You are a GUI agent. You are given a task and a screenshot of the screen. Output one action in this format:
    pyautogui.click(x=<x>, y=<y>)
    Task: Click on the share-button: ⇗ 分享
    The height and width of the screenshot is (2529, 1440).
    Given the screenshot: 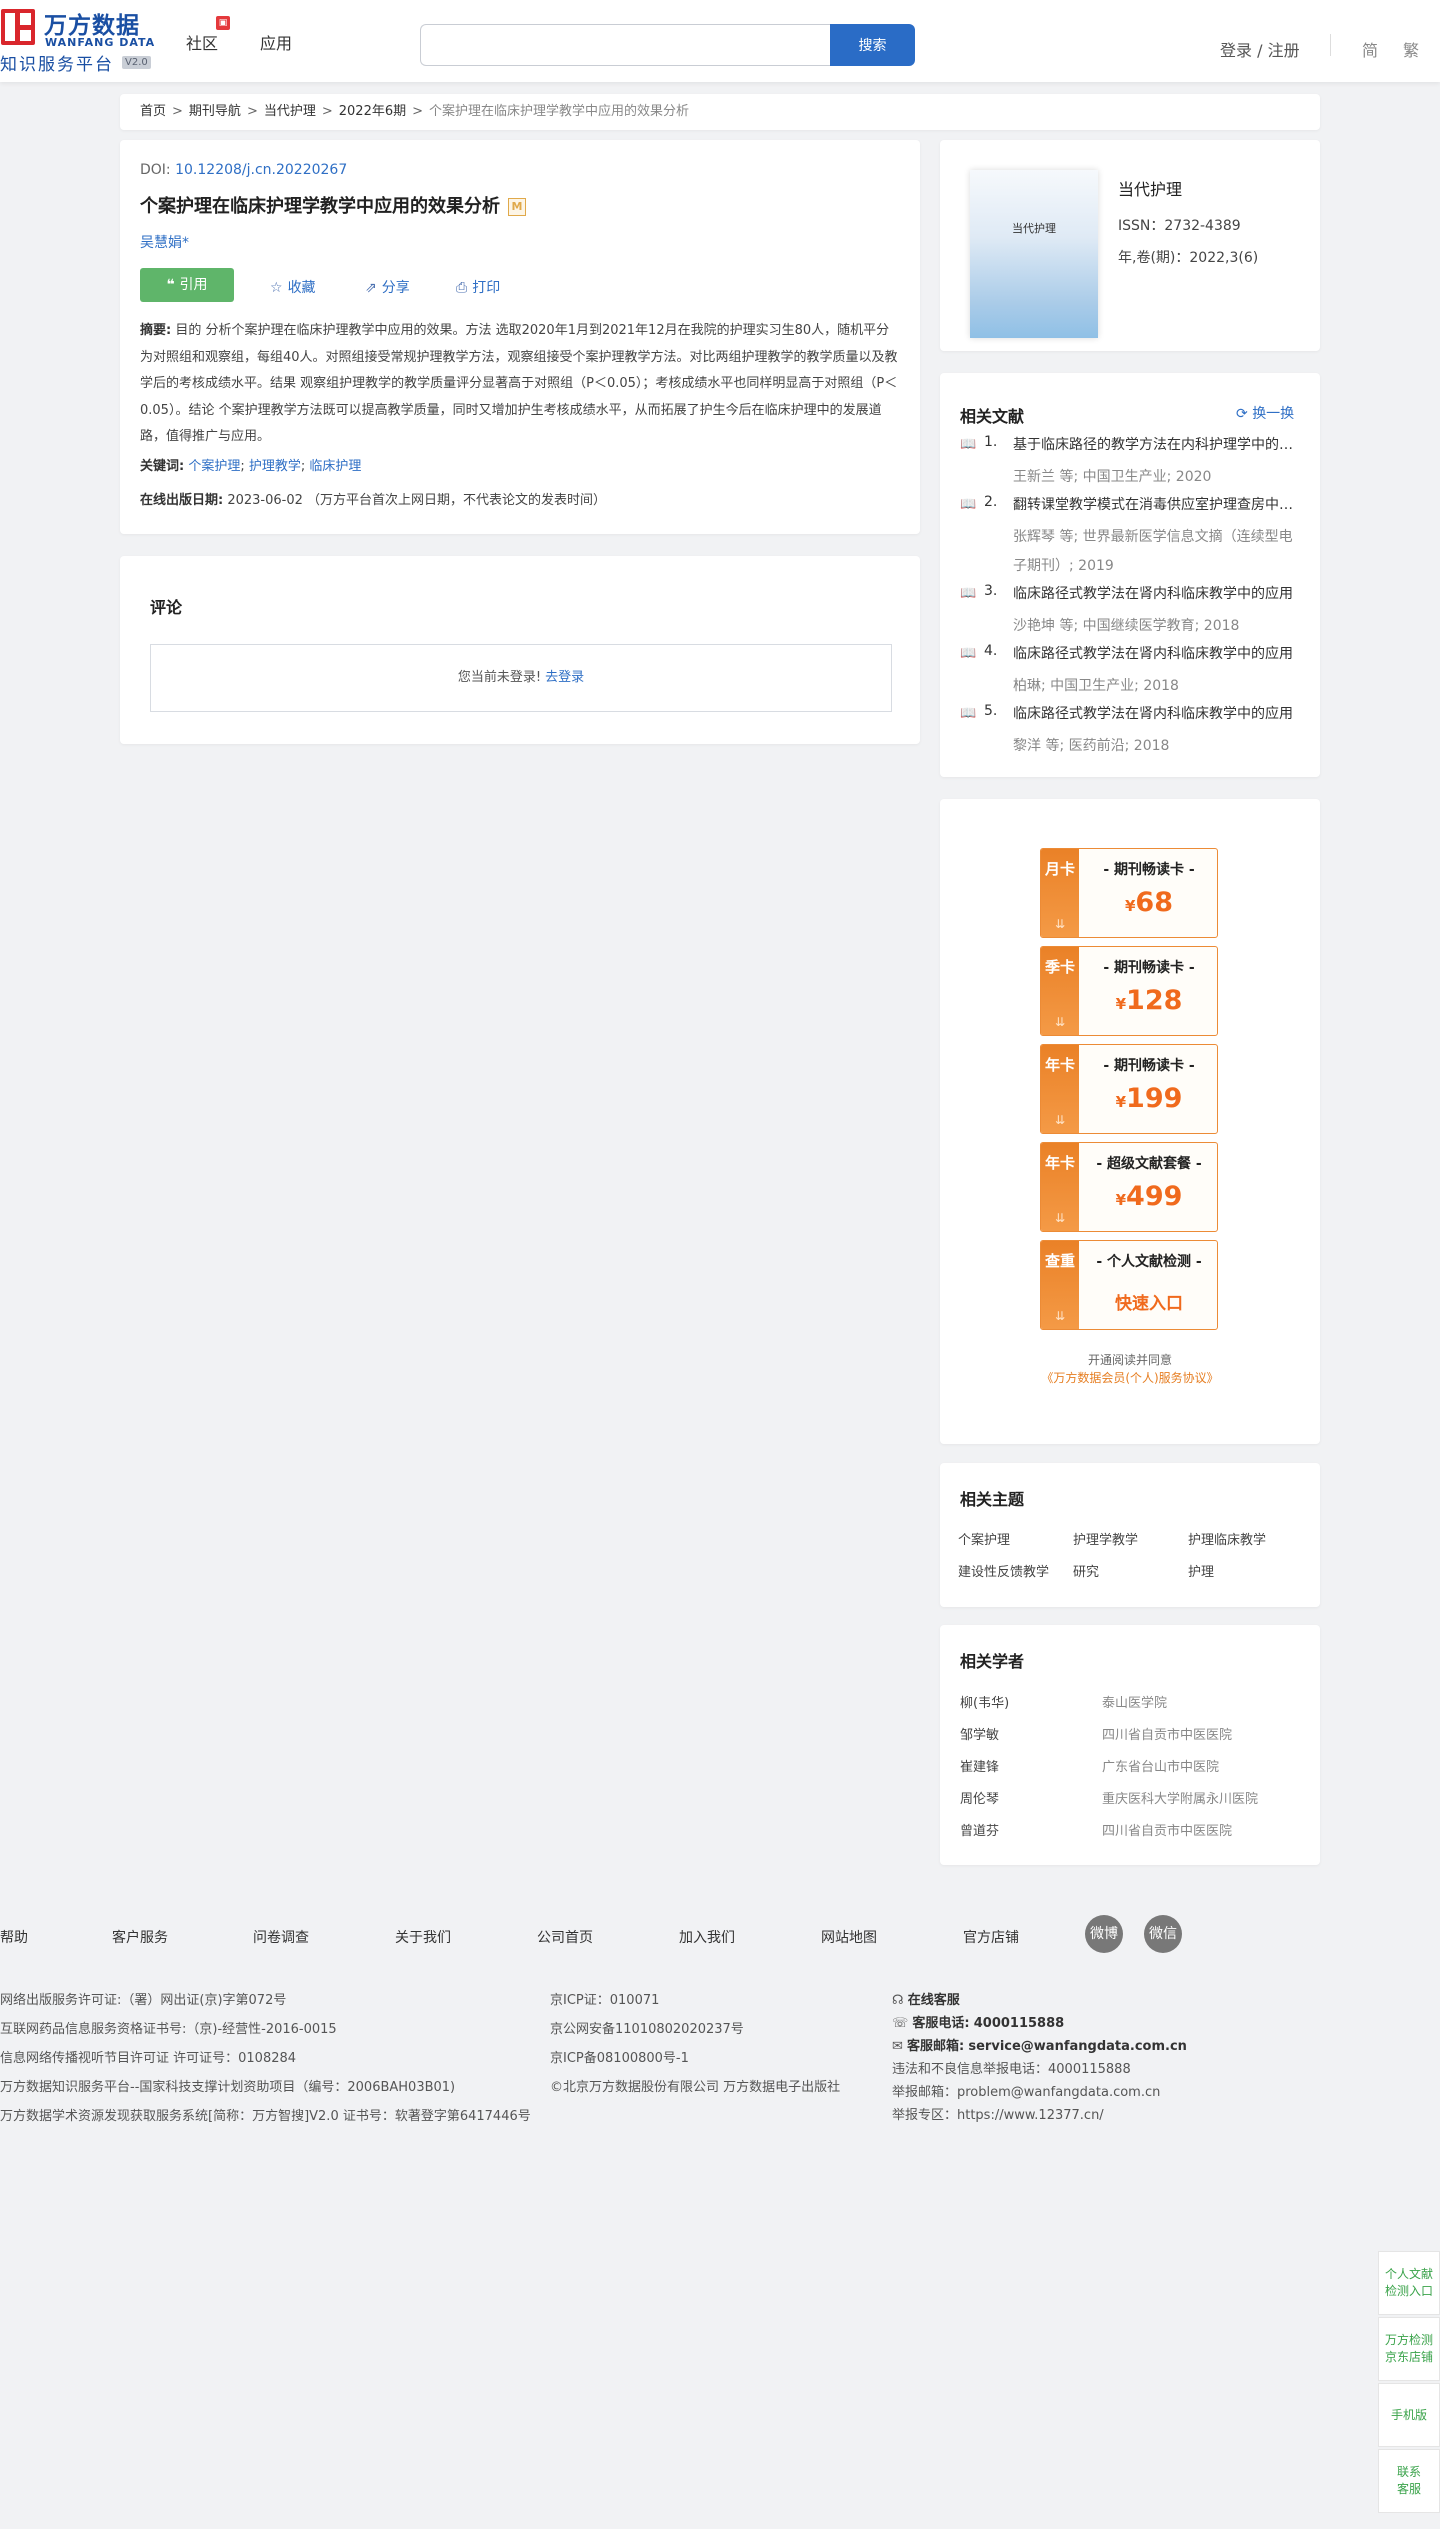 What is the action you would take?
    pyautogui.click(x=387, y=287)
    